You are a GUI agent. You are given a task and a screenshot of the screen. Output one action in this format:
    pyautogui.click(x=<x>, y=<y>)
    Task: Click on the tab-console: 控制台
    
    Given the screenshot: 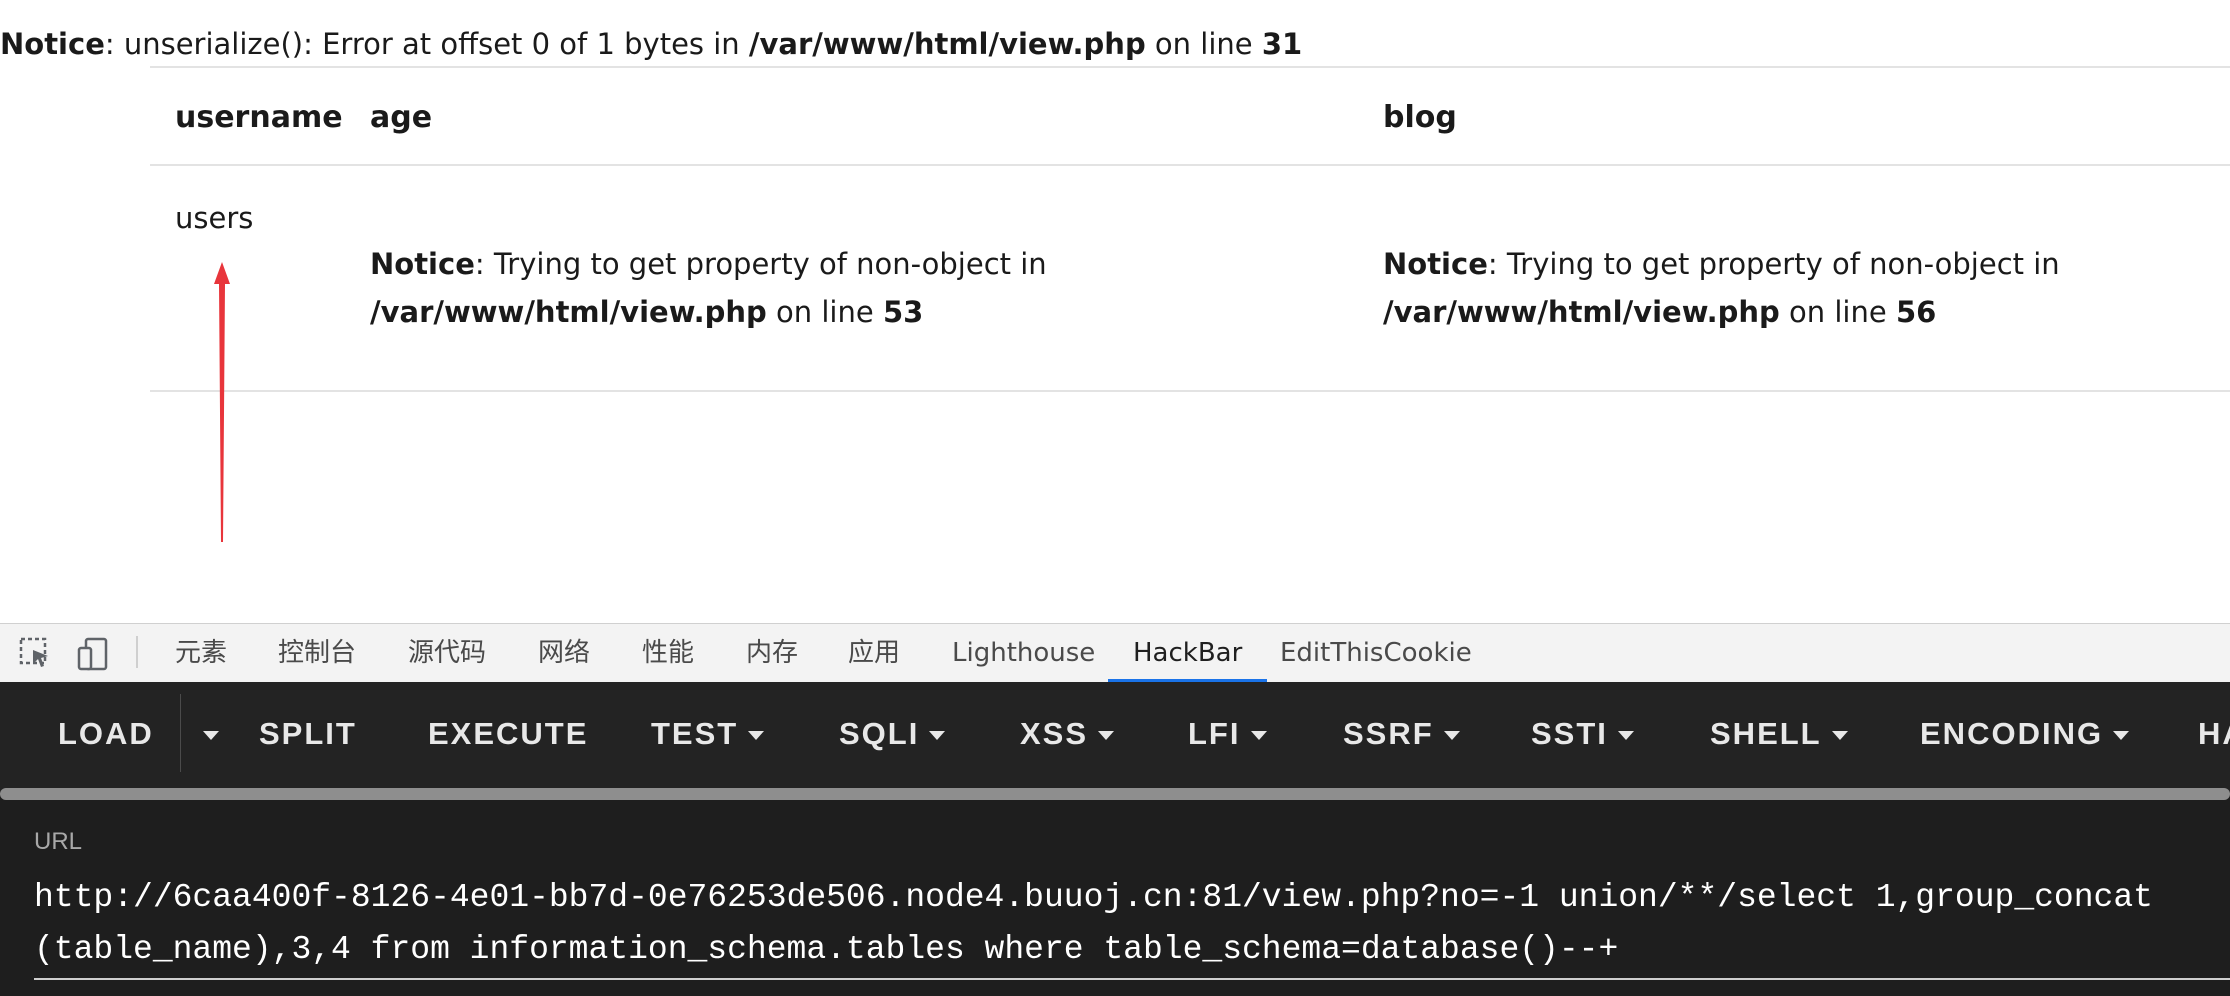 What is the action you would take?
    pyautogui.click(x=317, y=653)
    